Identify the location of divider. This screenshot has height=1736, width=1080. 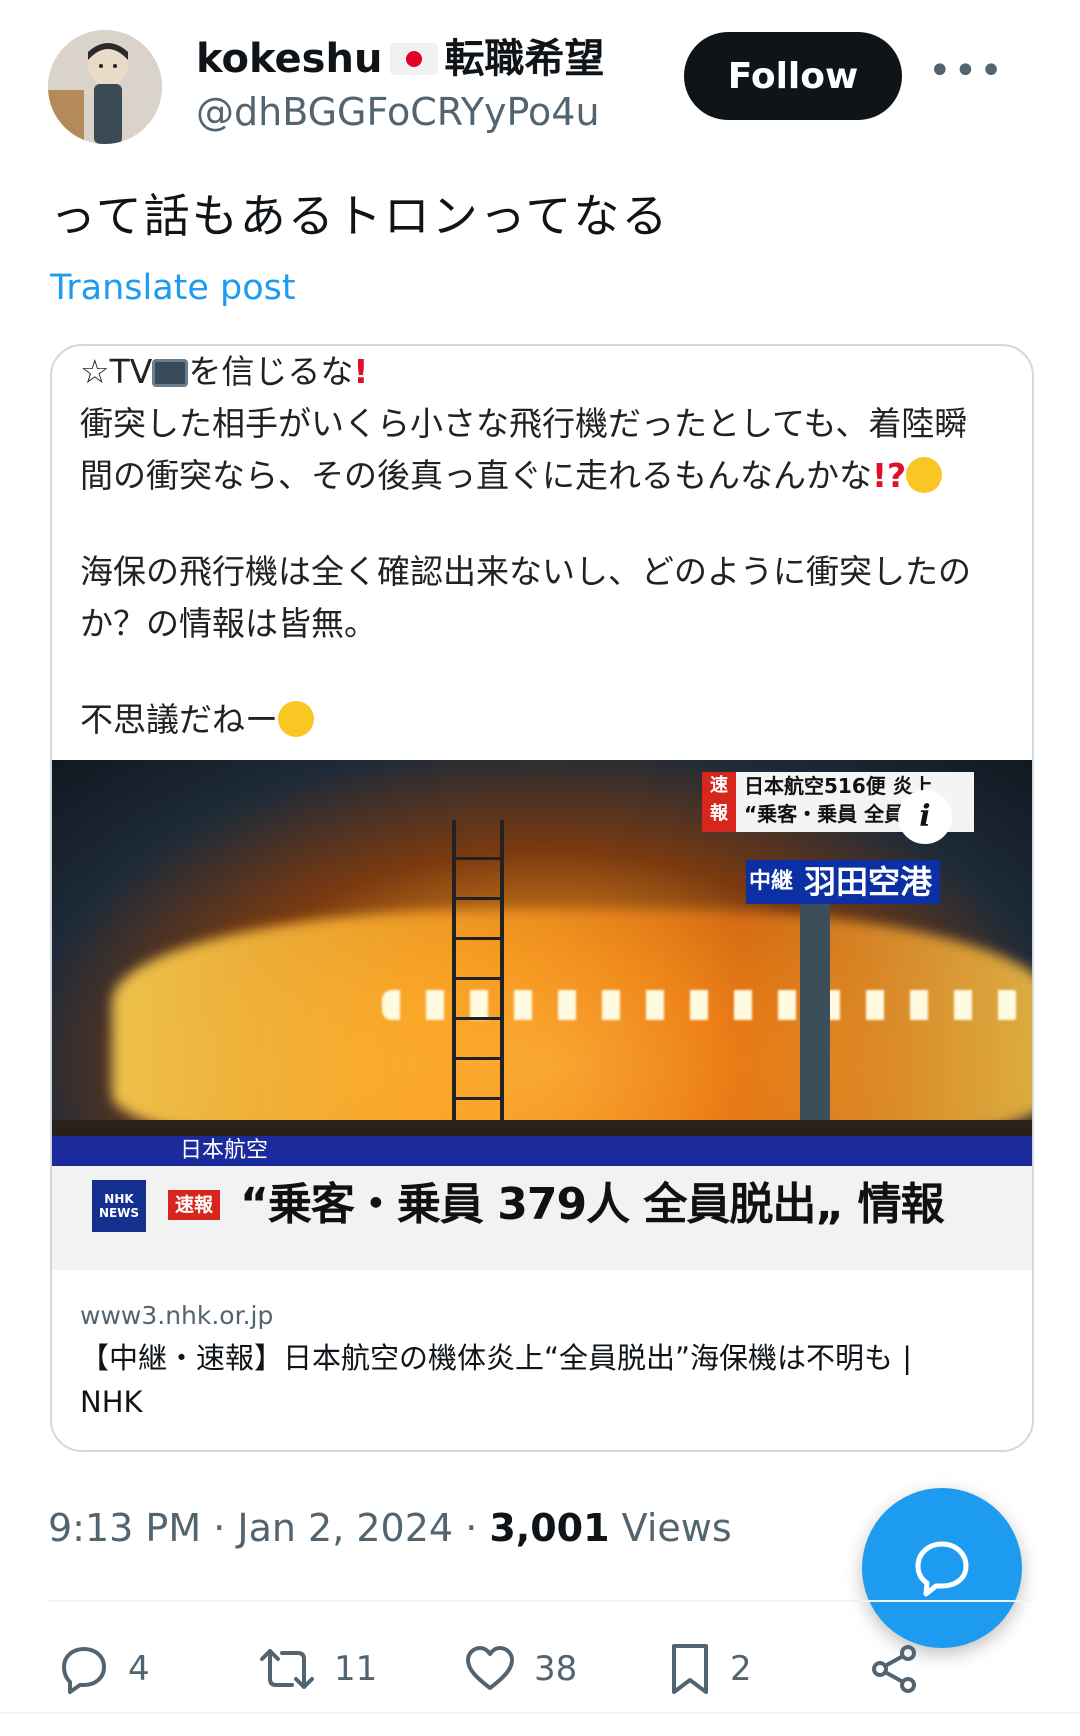
(540, 1601).